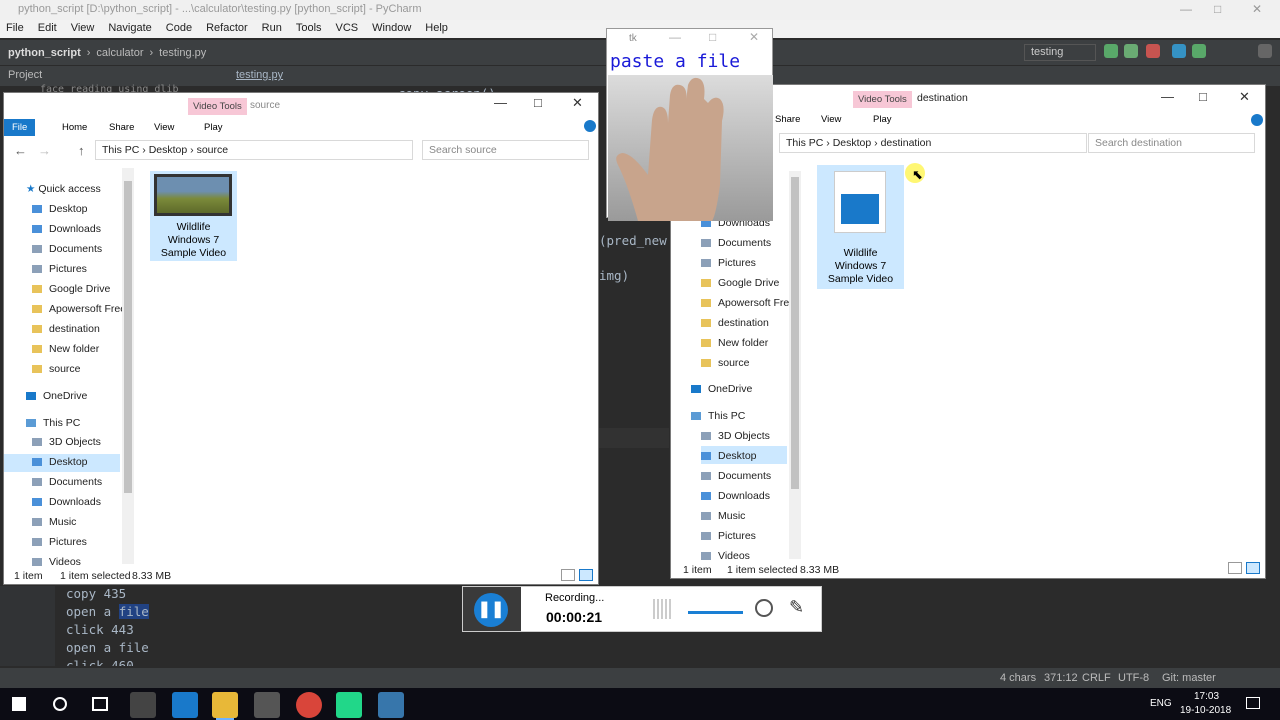 The height and width of the screenshot is (720, 1280). What do you see at coordinates (1179, 51) in the screenshot?
I see `vcs-update-icon` at bounding box center [1179, 51].